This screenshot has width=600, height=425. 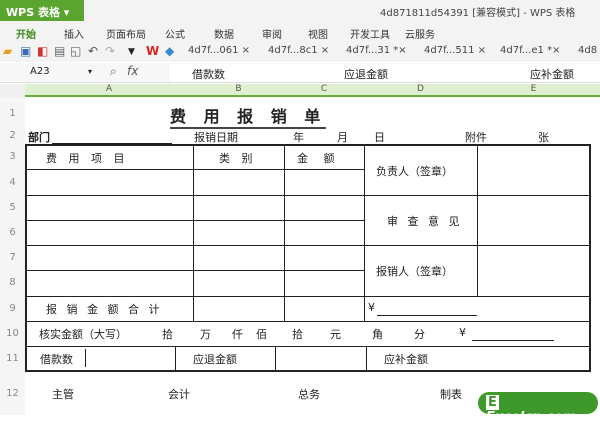 What do you see at coordinates (56, 359) in the screenshot?
I see `loan-label: 借款数` at bounding box center [56, 359].